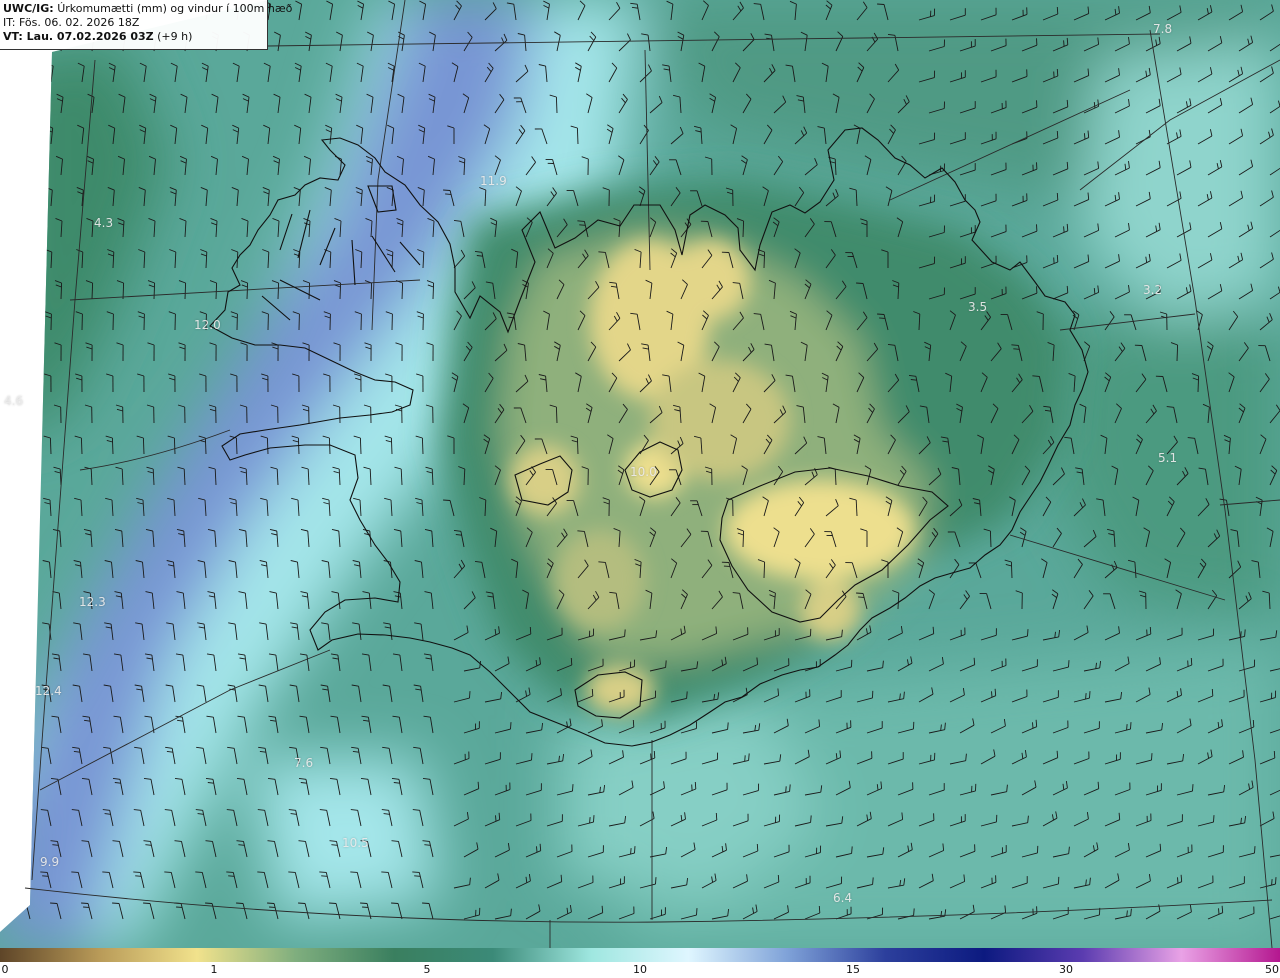 This screenshot has height=978, width=1280. What do you see at coordinates (1153, 290) in the screenshot?
I see `value-label: 3.2` at bounding box center [1153, 290].